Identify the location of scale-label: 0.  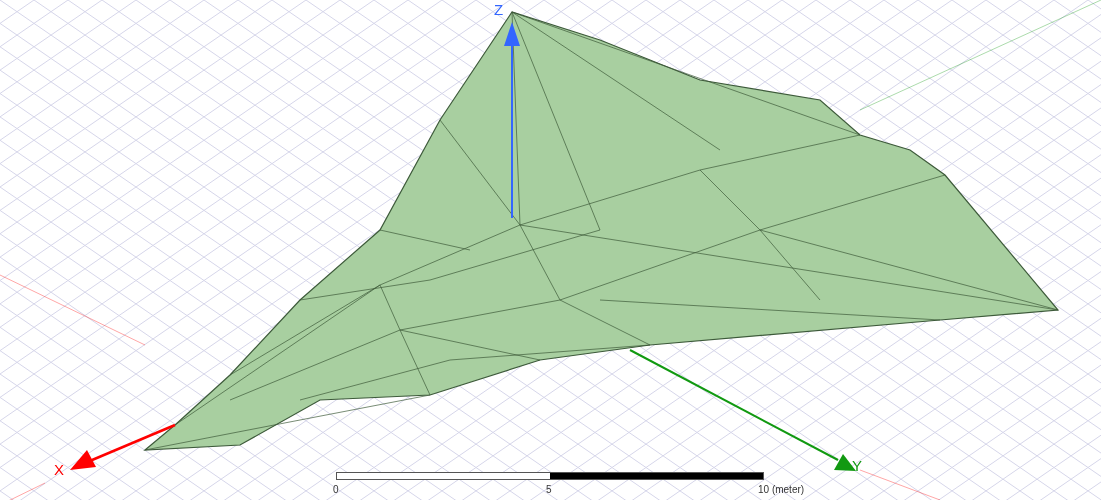
(336, 490).